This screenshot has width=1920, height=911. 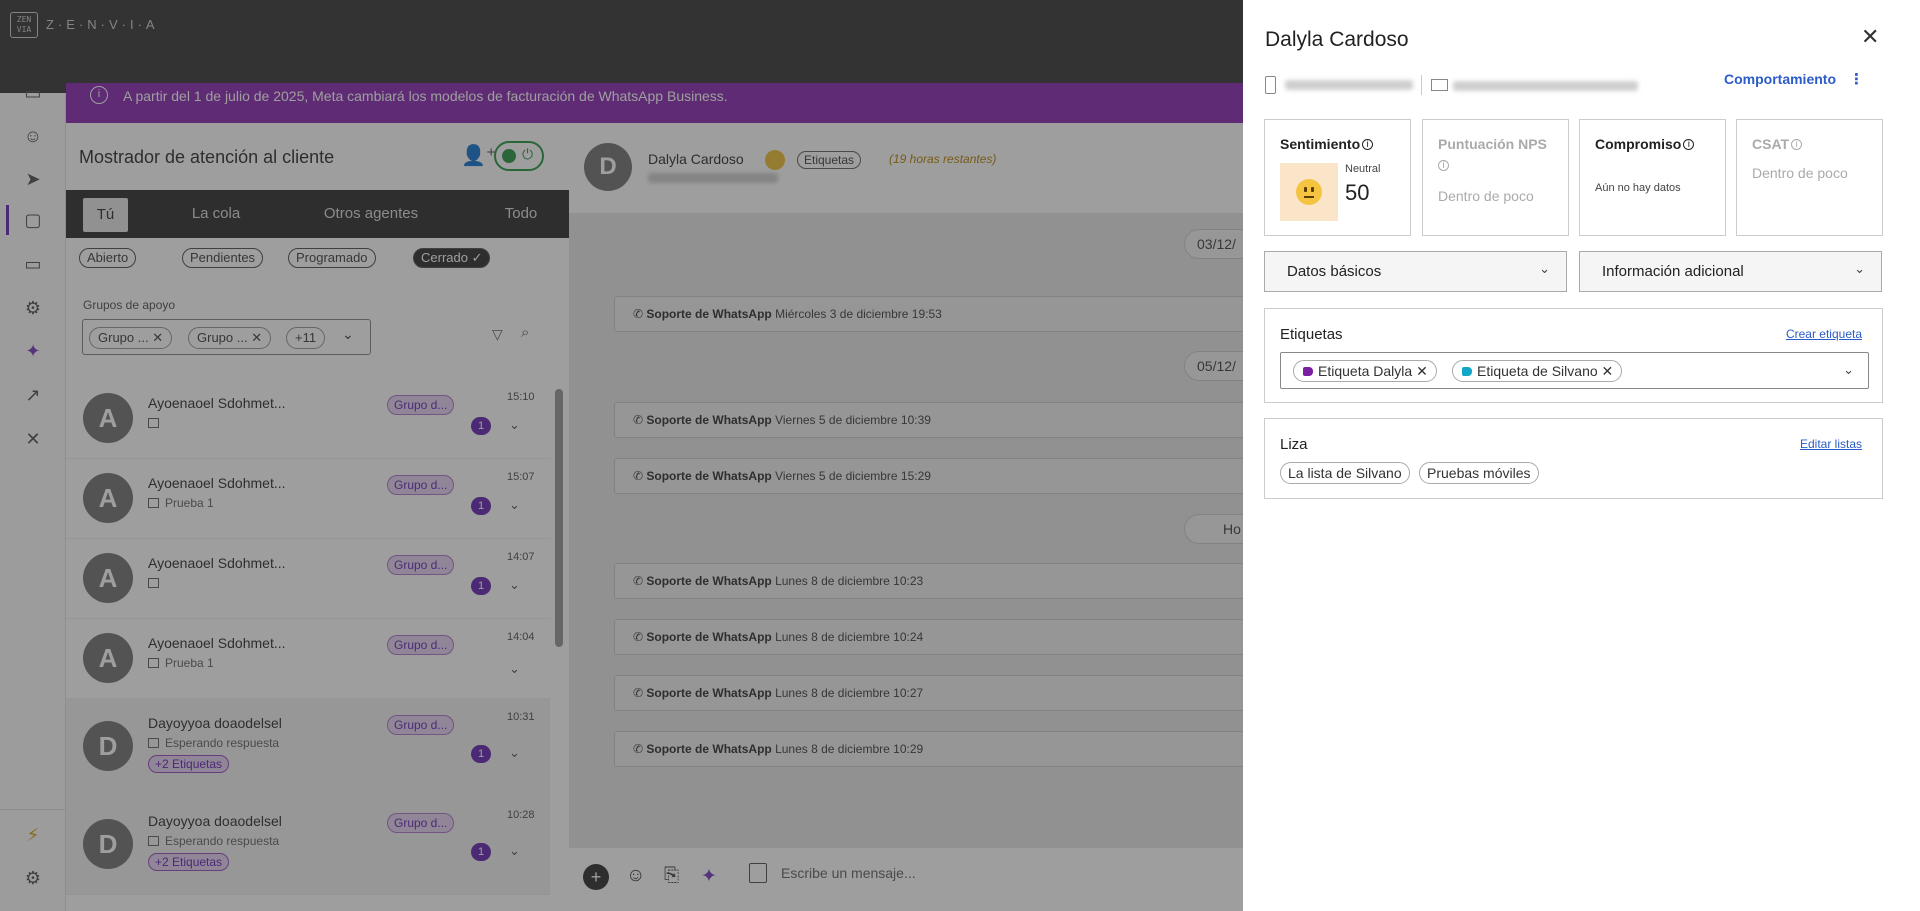 I want to click on list-chip: La lista de Silvano, so click(x=1345, y=473).